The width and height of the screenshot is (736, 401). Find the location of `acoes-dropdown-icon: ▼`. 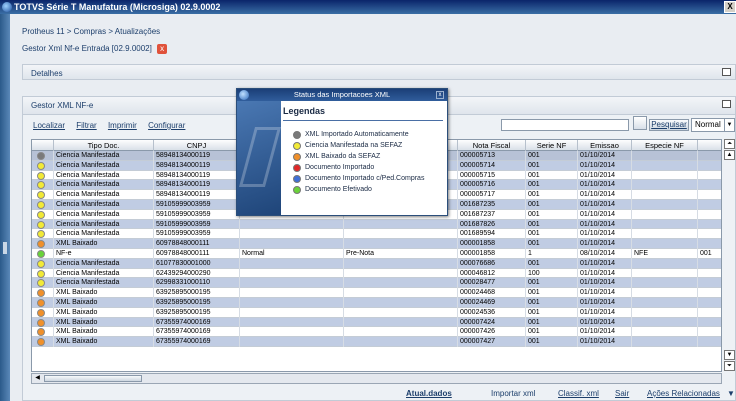

acoes-dropdown-icon: ▼ is located at coordinates (731, 393).